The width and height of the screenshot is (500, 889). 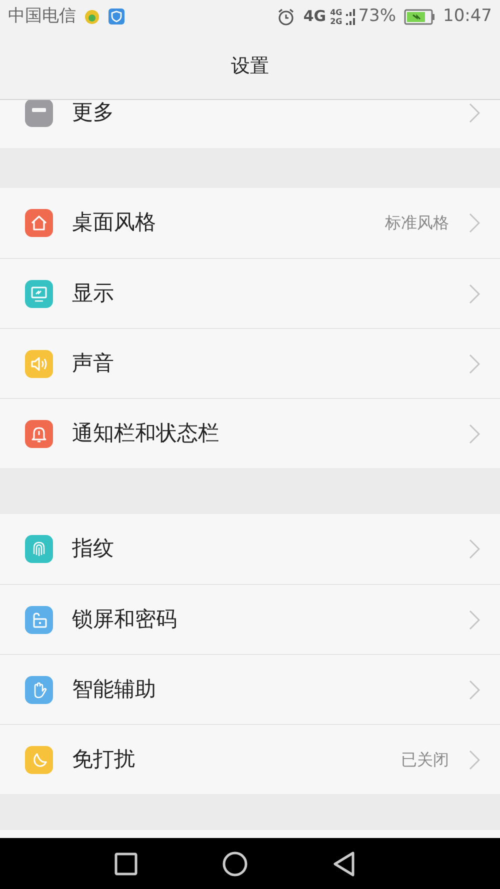 I want to click on row-label: 通知栏和状态栏, so click(x=146, y=433).